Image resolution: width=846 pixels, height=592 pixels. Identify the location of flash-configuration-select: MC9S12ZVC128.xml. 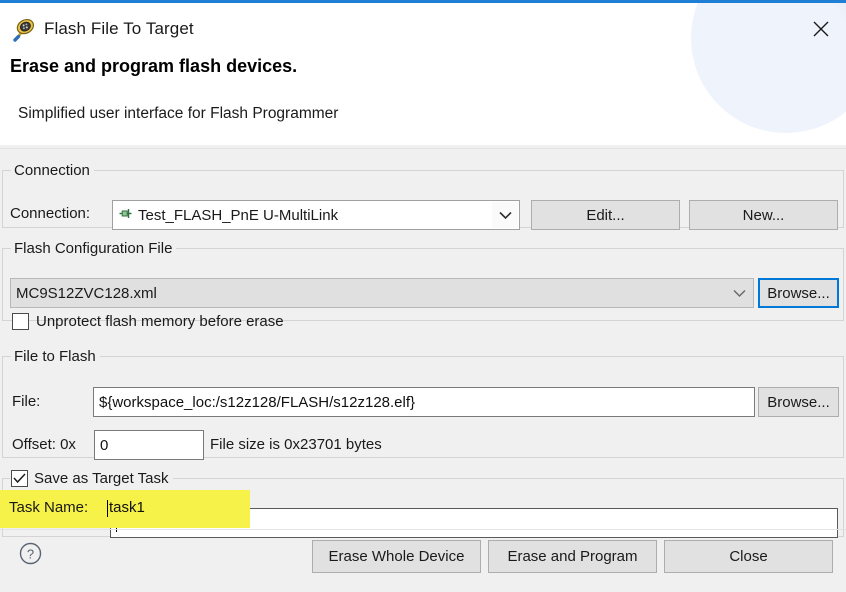
(382, 293).